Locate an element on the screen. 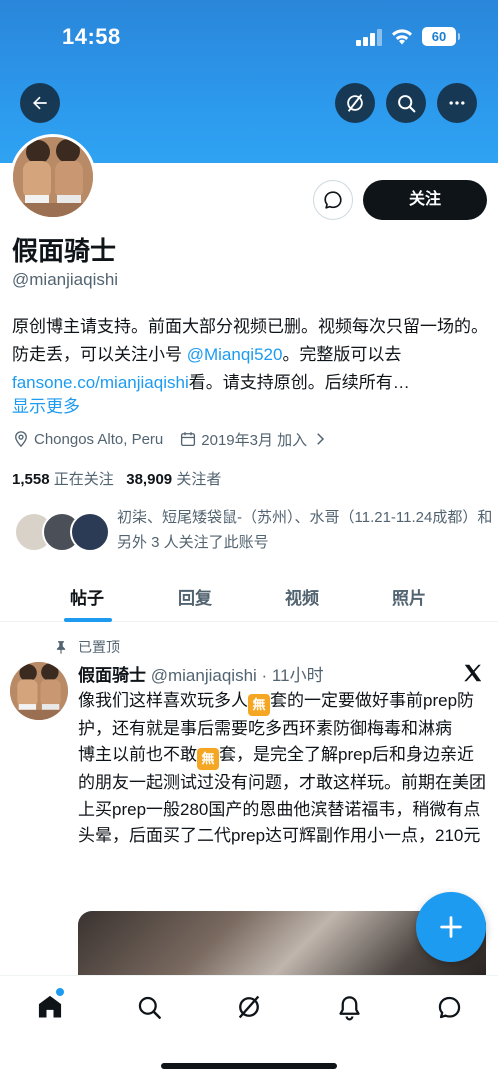 This screenshot has width=498, height=1080. cellular-signal-icon is located at coordinates (369, 37).